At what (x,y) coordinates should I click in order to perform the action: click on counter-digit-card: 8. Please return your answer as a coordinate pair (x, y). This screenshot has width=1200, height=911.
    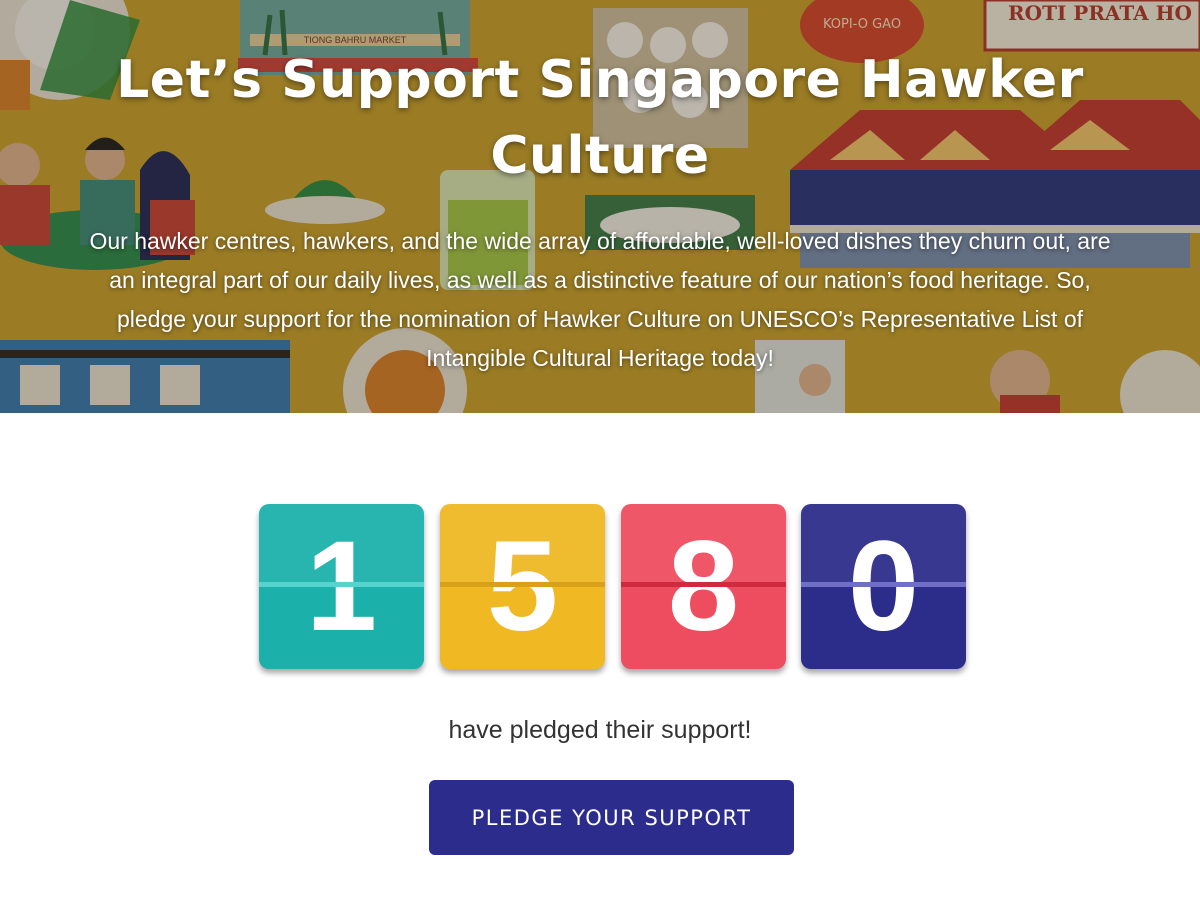
    Looking at the image, I should click on (703, 586).